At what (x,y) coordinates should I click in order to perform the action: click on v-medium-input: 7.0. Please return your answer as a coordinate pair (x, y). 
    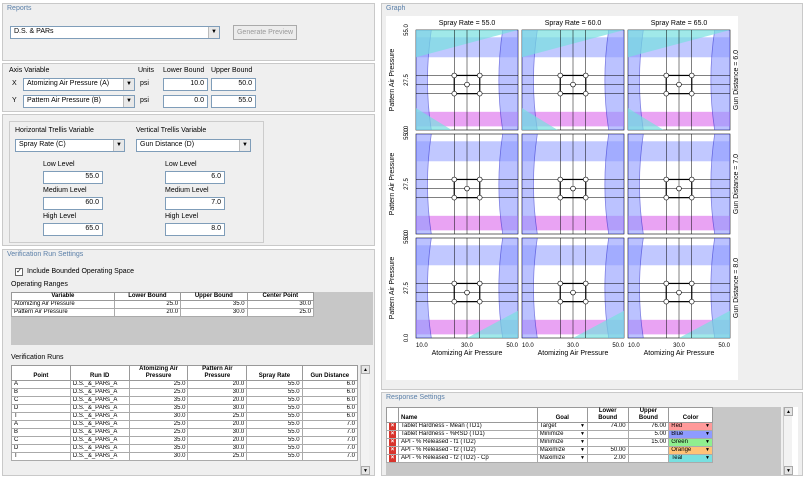
    Looking at the image, I should click on (195, 203).